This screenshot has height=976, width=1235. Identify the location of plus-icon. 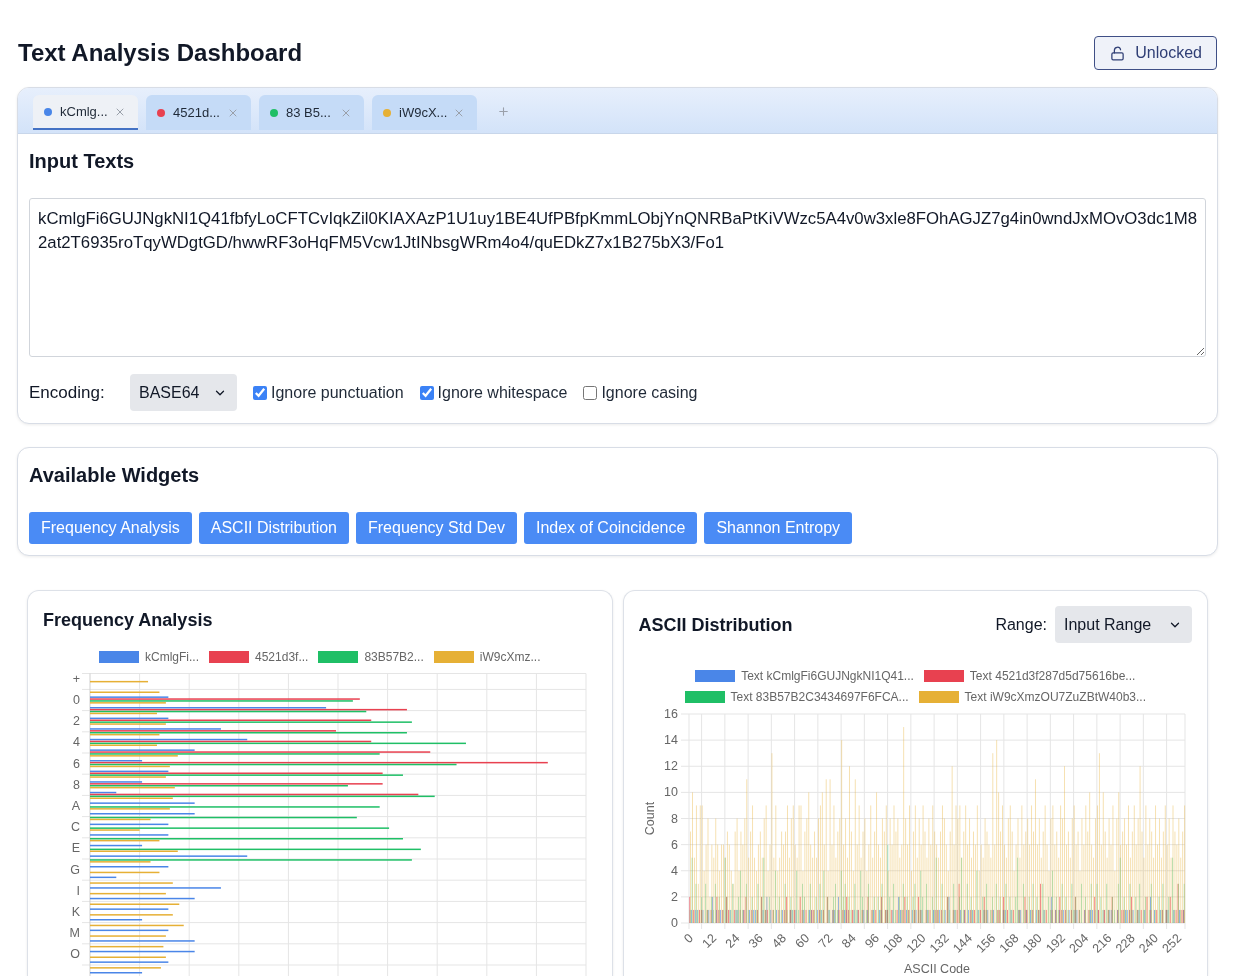
(503, 111).